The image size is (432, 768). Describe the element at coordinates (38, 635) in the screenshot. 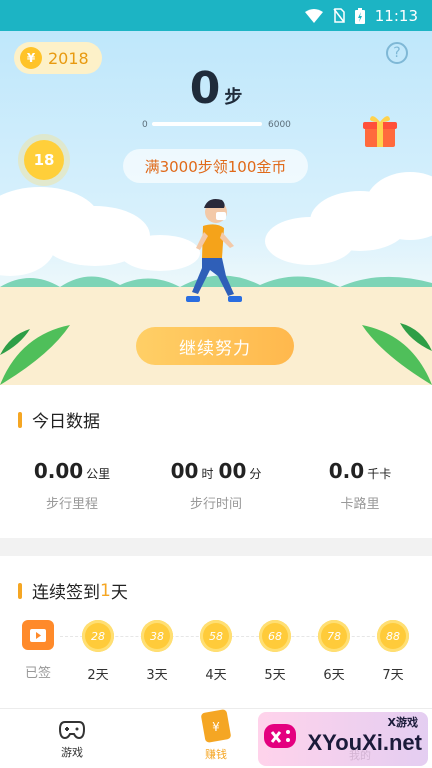

I see `video-reward-icon` at that location.